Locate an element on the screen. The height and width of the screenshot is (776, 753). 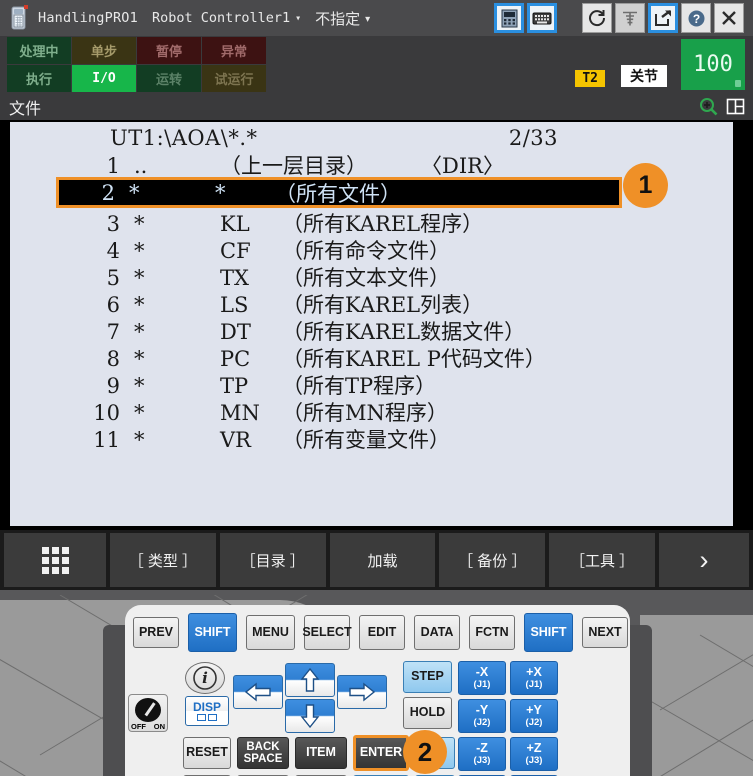
title-bar: HandlingPRO1 Robot Controller1 ▾ 不指定 ▾ ? is located at coordinates (376, 18).